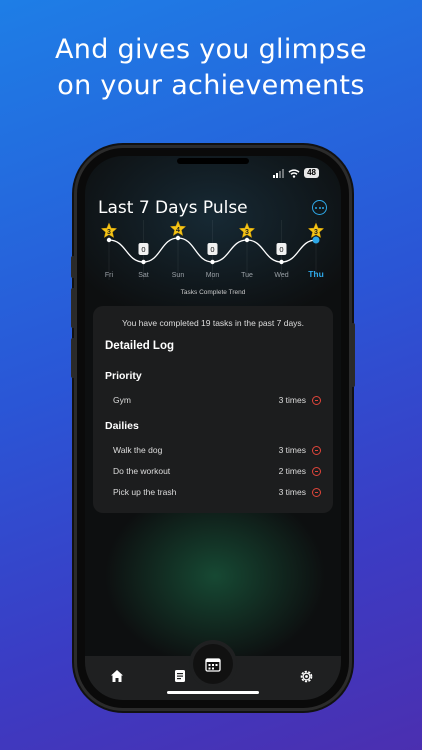 The width and height of the screenshot is (422, 750). Describe the element at coordinates (178, 275) in the screenshot. I see `tick-label: Sun` at that location.